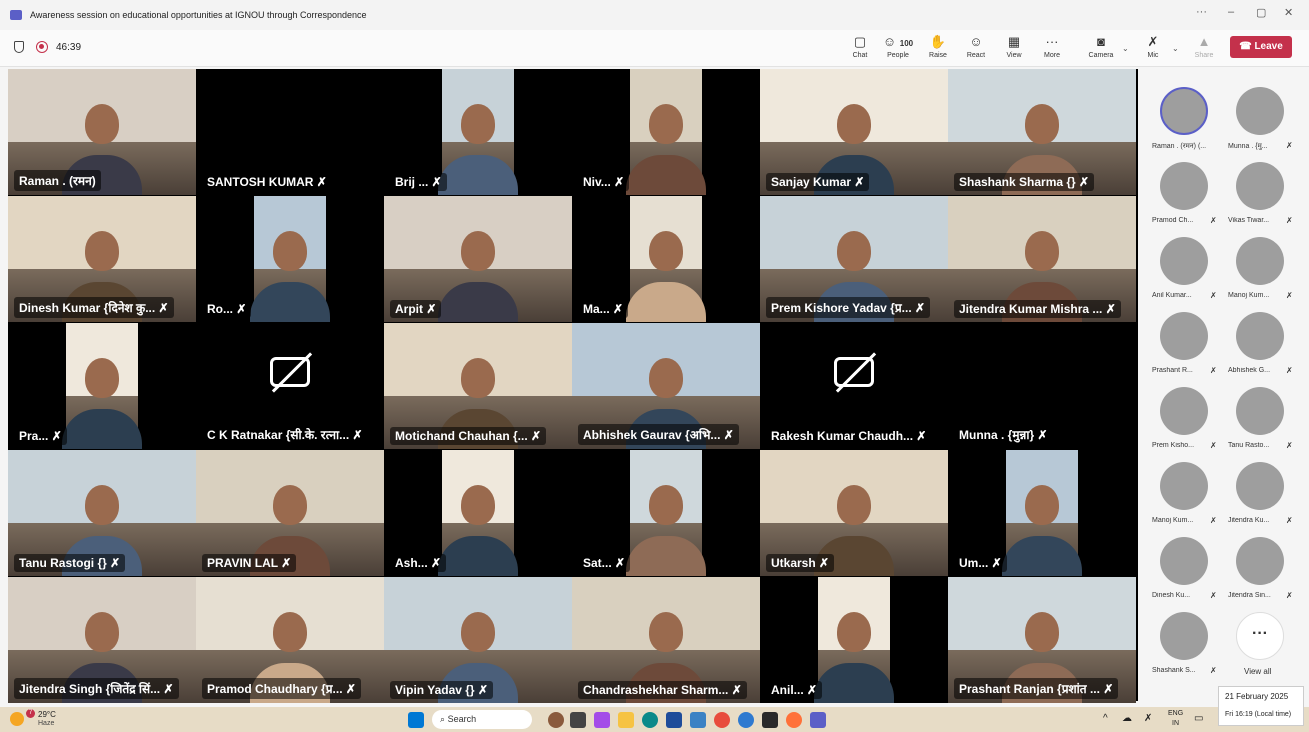 This screenshot has width=1309, height=732. What do you see at coordinates (556, 720) in the screenshot?
I see `copilot-people-icon` at bounding box center [556, 720].